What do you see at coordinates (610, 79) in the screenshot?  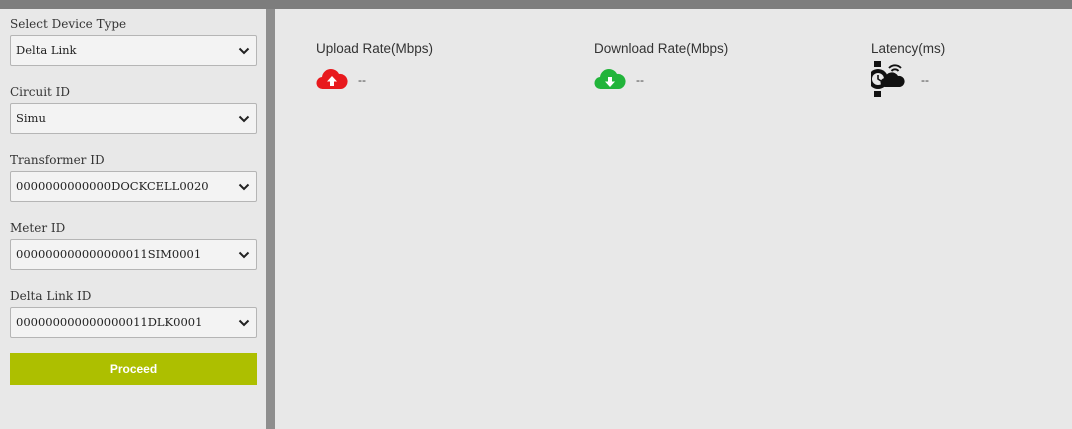 I see `cloud-download-icon` at bounding box center [610, 79].